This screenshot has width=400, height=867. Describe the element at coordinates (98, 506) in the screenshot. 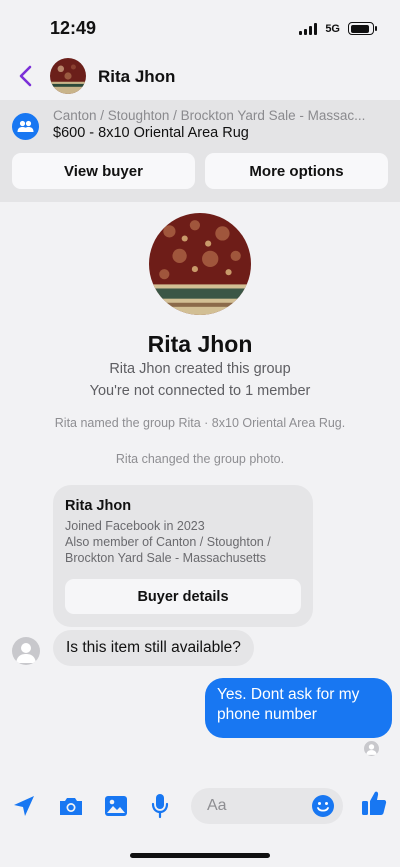

I see `buyer-name: Rita Jhon` at that location.